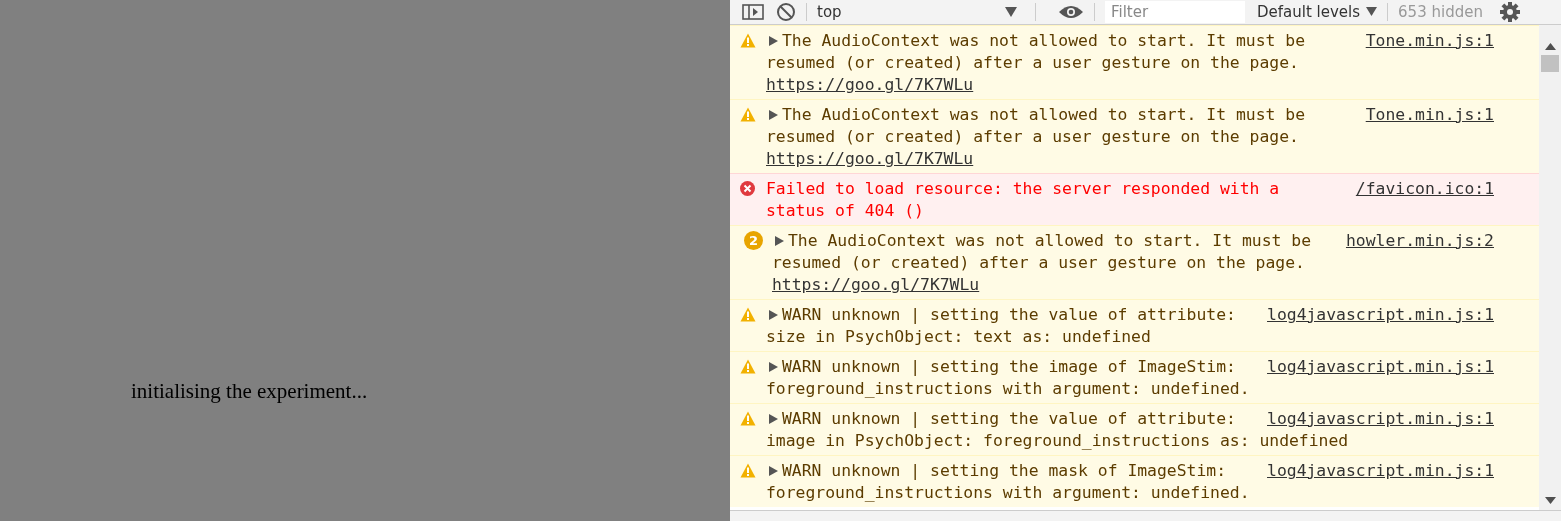 This screenshot has height=521, width=1561. I want to click on scrollbar, so click(1550, 267).